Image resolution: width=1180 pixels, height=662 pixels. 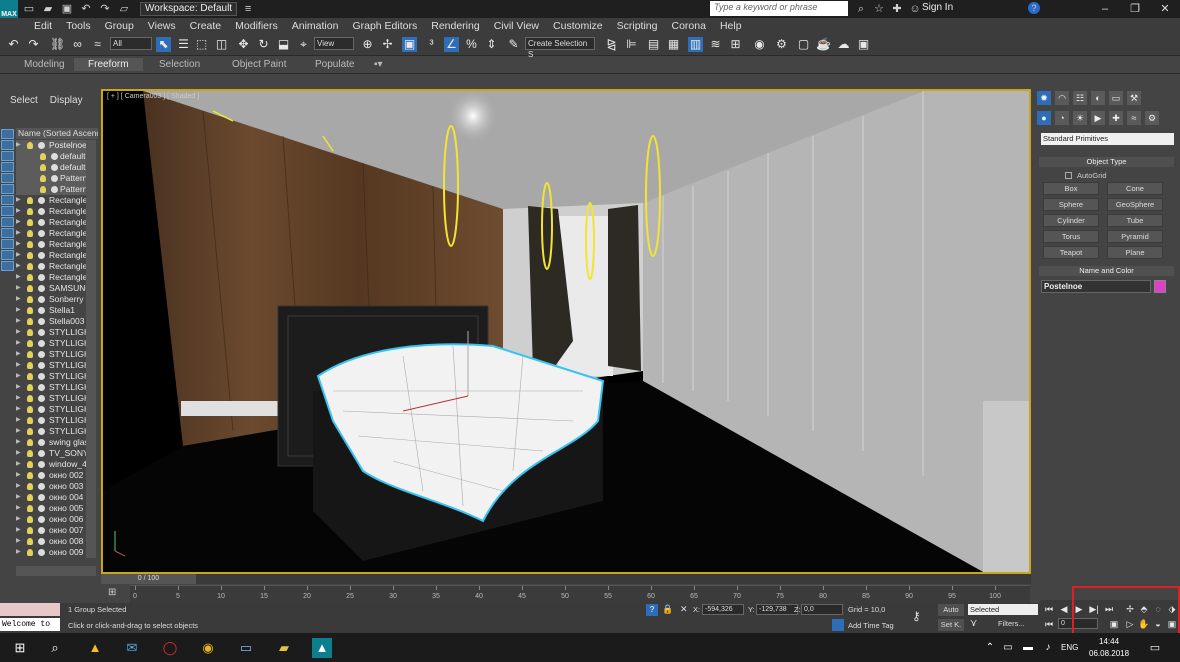 I want to click on tab-selection: Selection, so click(x=179, y=64).